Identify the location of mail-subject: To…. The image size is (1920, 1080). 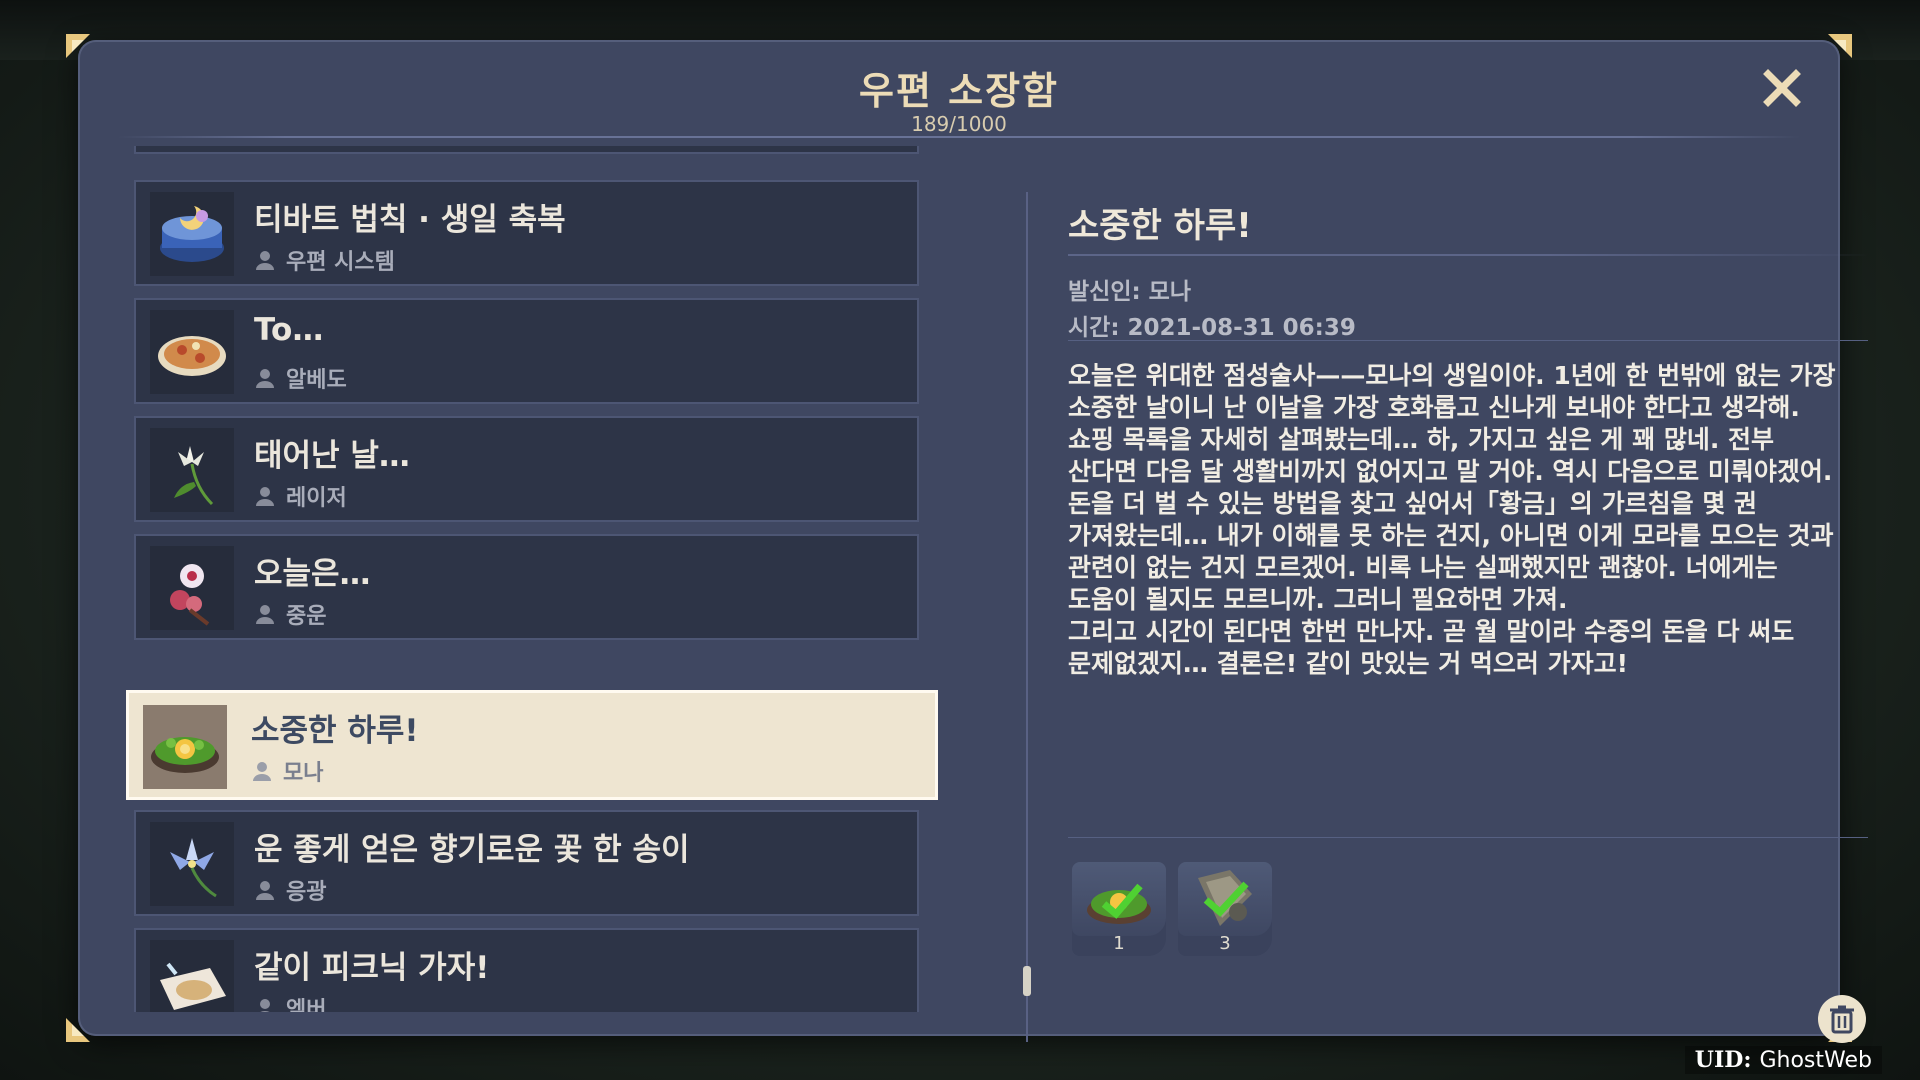
(289, 330).